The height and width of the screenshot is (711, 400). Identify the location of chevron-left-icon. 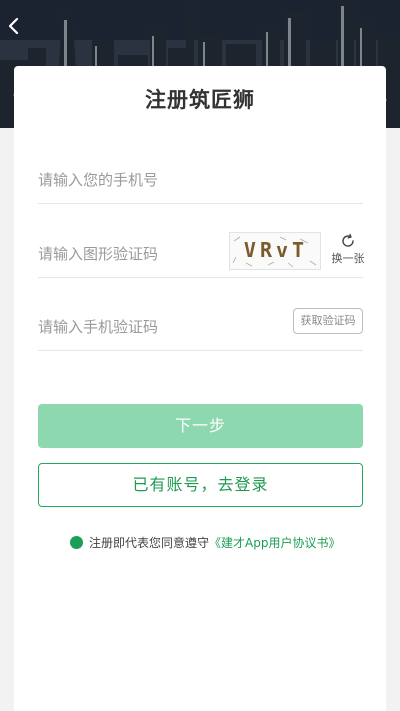
(13, 26).